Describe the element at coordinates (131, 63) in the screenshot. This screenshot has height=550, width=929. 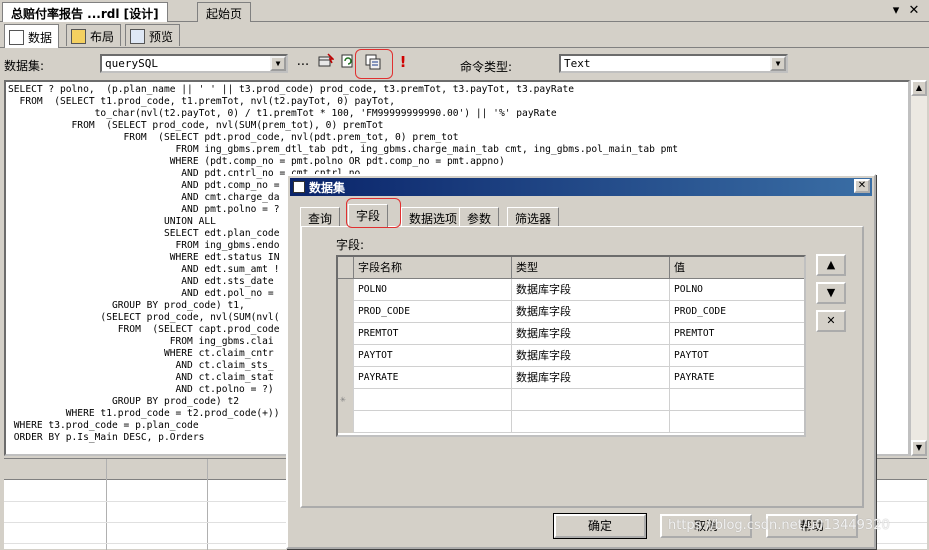
I see `dataset-select-value: querySQL` at that location.